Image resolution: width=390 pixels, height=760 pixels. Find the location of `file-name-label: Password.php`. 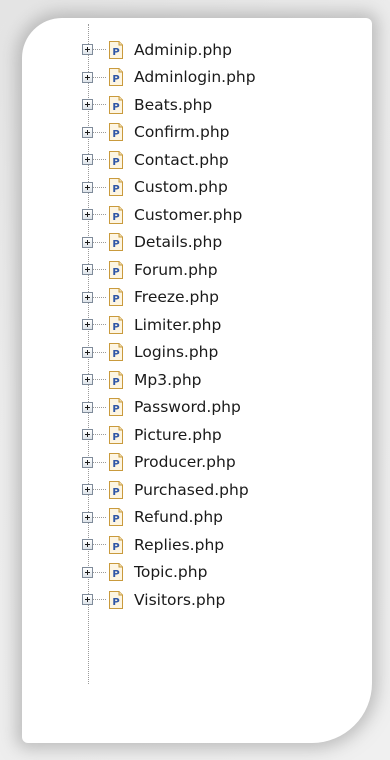

file-name-label: Password.php is located at coordinates (187, 407).